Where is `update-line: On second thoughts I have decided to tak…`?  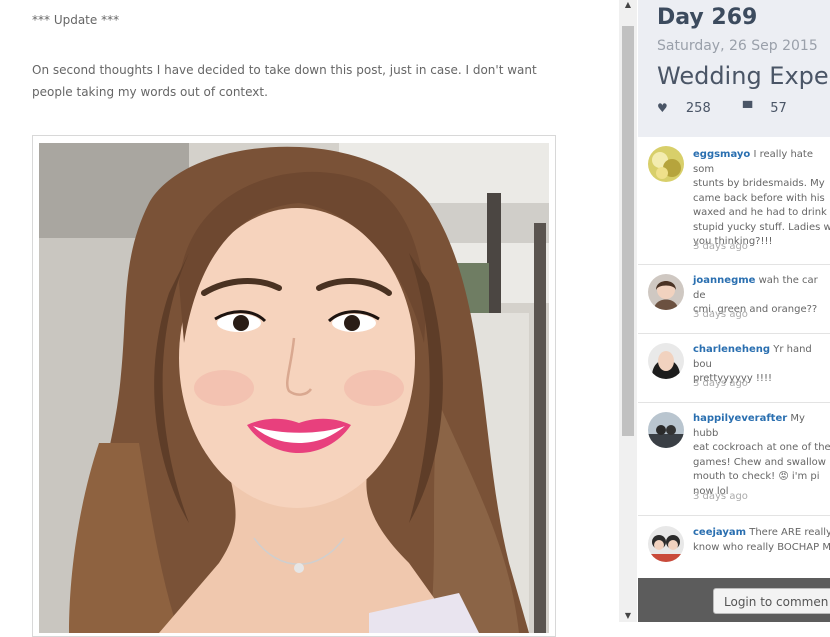
update-line: On second thoughts I have decided to tak… is located at coordinates (284, 70).